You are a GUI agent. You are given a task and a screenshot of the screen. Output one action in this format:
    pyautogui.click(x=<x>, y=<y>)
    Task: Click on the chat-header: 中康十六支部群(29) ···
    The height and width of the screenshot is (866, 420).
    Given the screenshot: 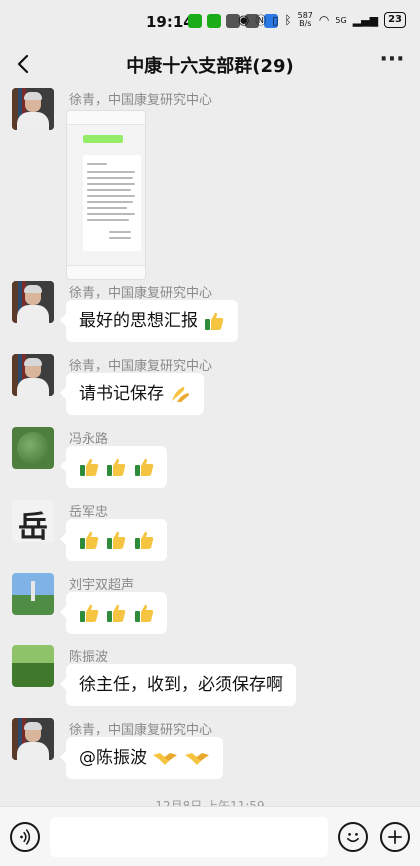 What is the action you would take?
    pyautogui.click(x=210, y=64)
    